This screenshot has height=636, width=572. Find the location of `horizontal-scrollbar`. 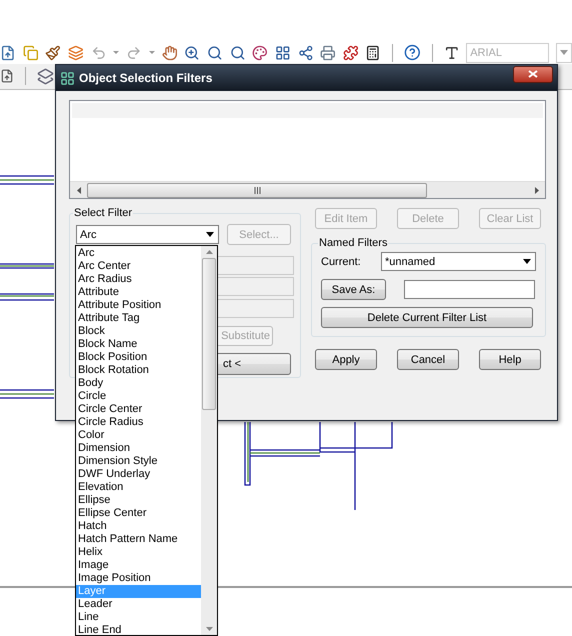

horizontal-scrollbar is located at coordinates (307, 189).